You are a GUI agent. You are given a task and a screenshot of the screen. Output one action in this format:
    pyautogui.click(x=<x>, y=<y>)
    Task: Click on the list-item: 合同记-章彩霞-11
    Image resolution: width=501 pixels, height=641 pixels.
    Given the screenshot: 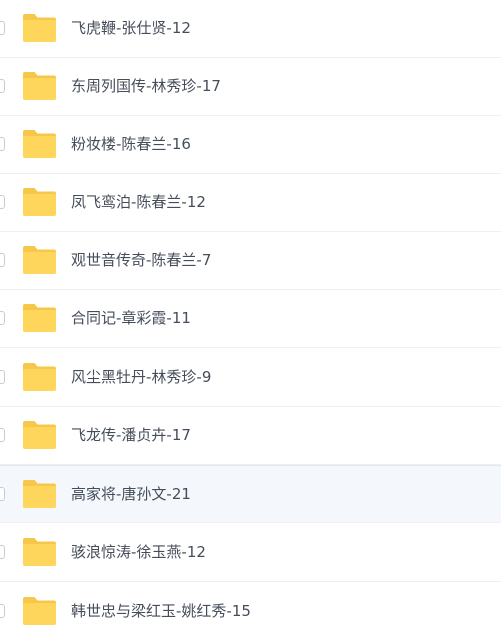 What is the action you would take?
    pyautogui.click(x=250, y=319)
    